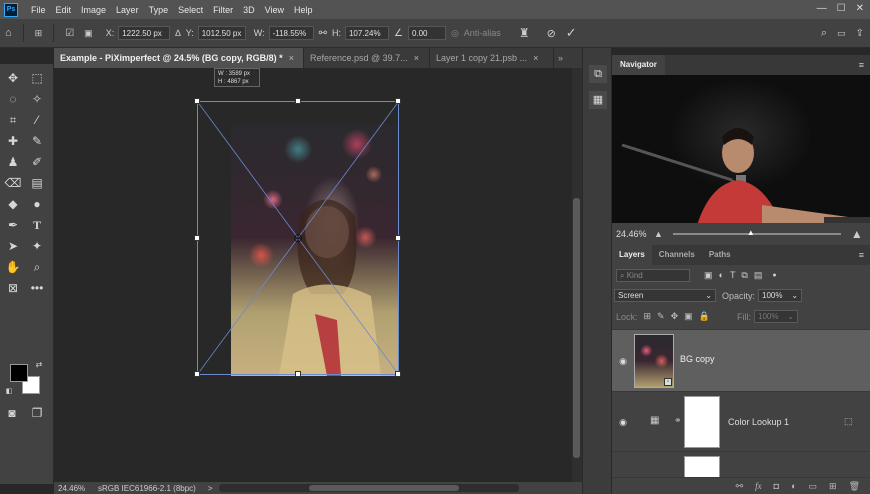 This screenshot has height=494, width=870. What do you see at coordinates (633, 234) in the screenshot?
I see `navigator-zoom-value: 24.46%` at bounding box center [633, 234].